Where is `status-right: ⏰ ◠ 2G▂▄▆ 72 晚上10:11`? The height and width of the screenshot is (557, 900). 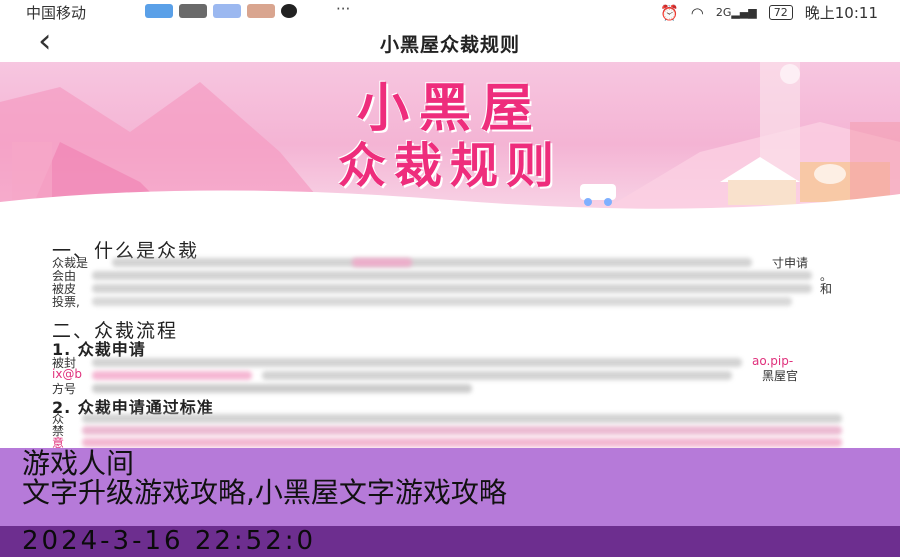
status-right: ⏰ ◠ 2G▂▄▆ 72 晚上10:11 is located at coordinates (769, 12).